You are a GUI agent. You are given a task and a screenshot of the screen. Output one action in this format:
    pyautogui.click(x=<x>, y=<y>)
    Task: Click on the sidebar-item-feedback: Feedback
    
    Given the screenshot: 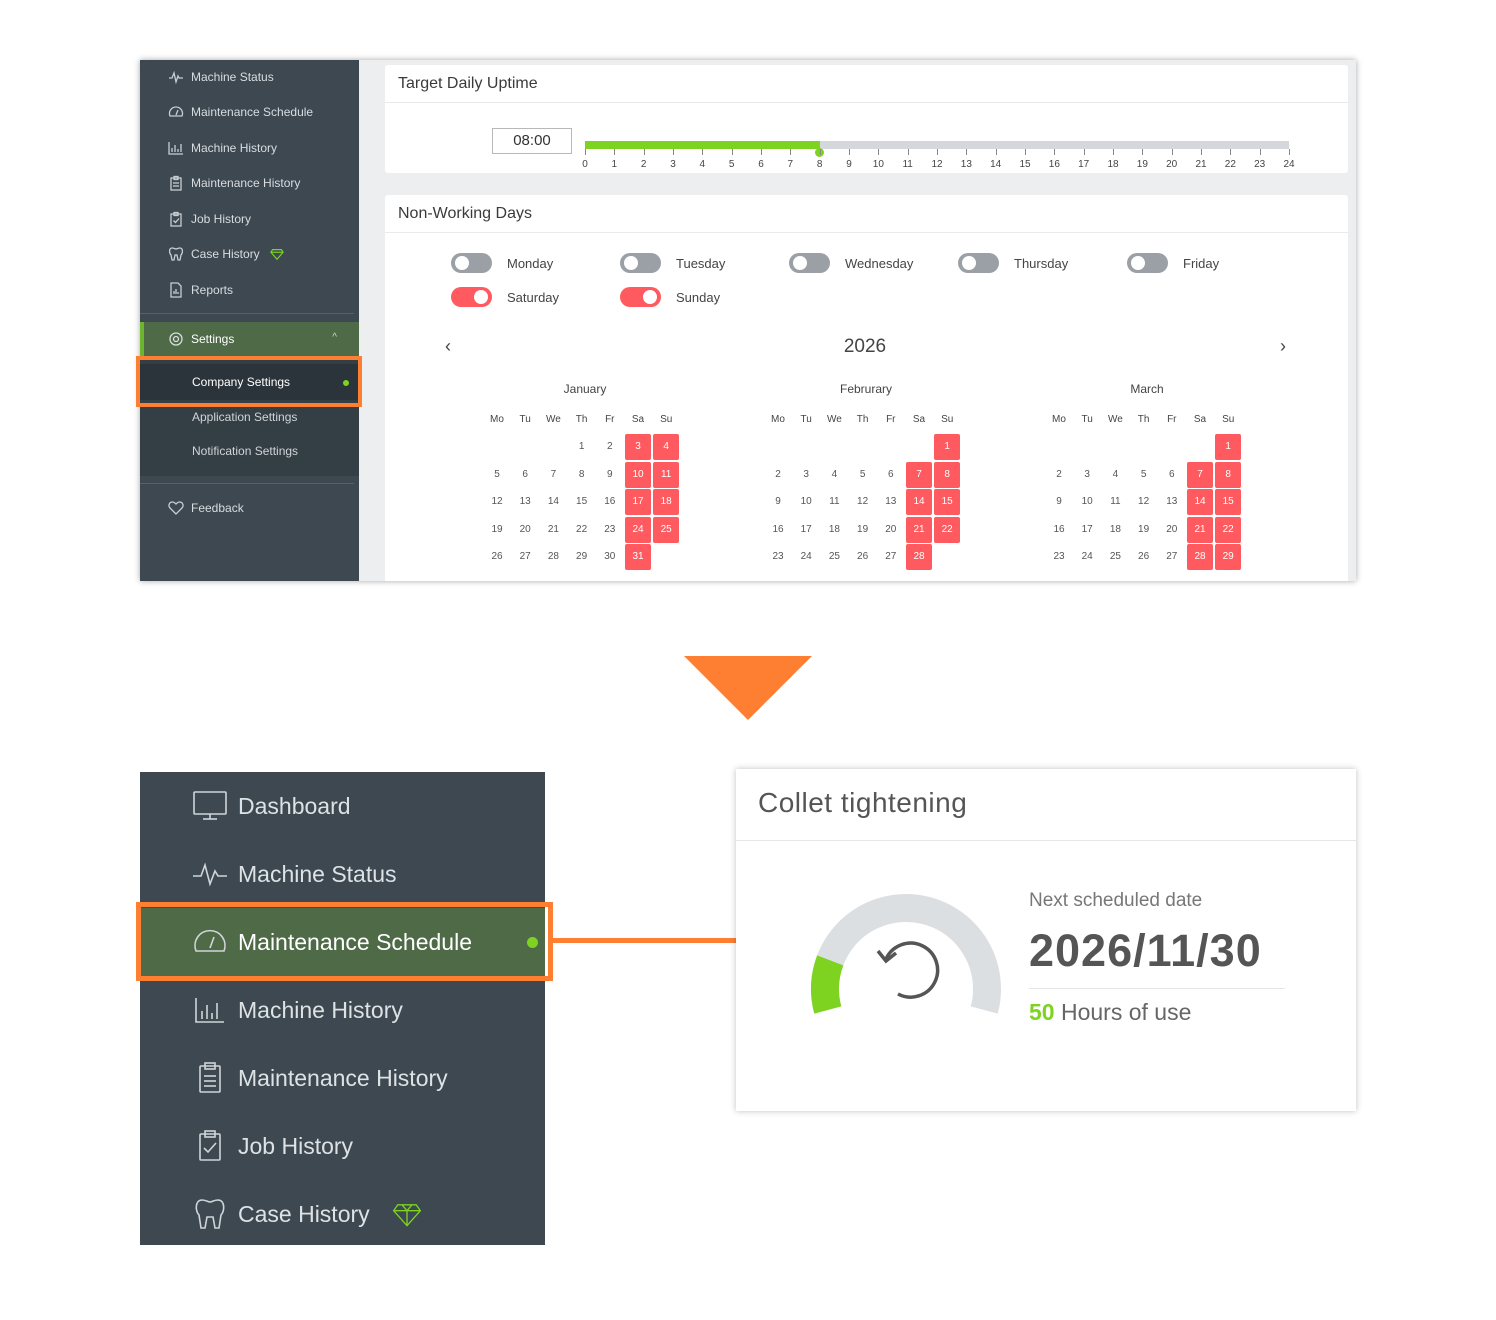 What is the action you would take?
    pyautogui.click(x=206, y=508)
    